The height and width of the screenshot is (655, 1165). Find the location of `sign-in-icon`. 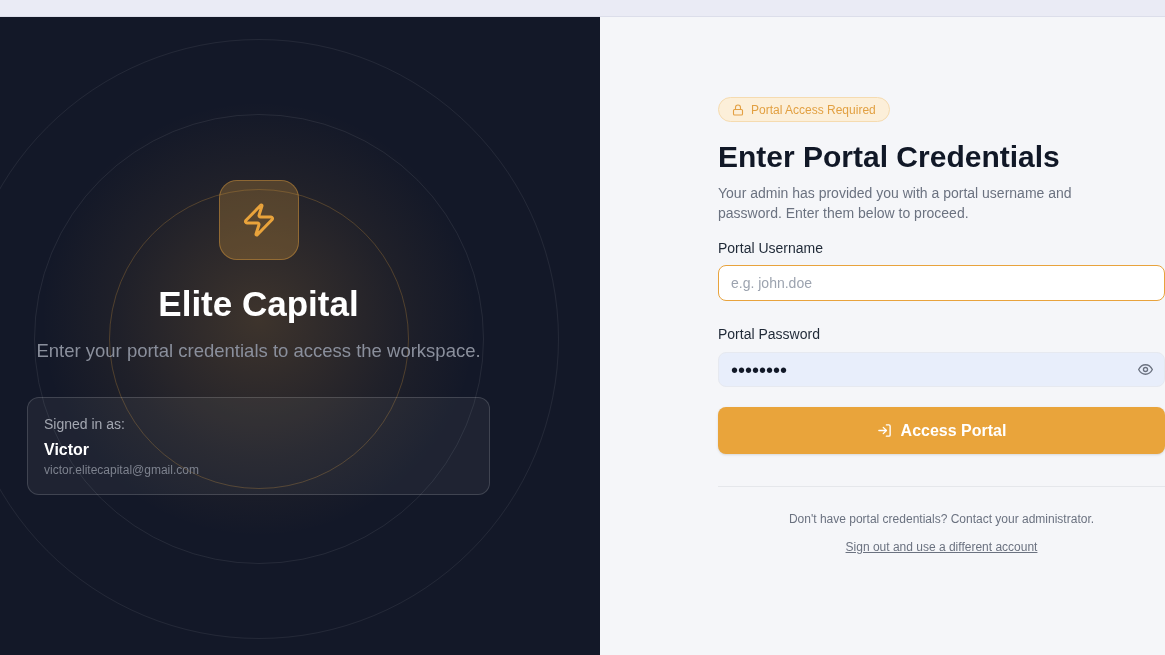

sign-in-icon is located at coordinates (884, 430).